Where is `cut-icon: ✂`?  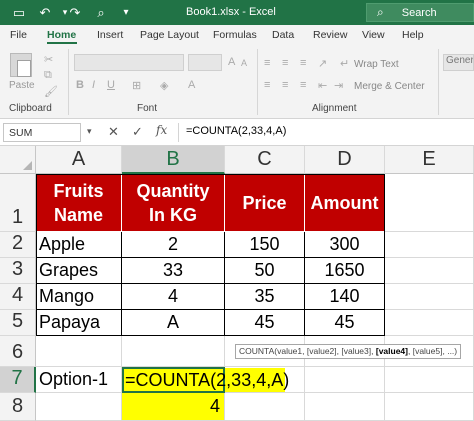 cut-icon: ✂ is located at coordinates (48, 59).